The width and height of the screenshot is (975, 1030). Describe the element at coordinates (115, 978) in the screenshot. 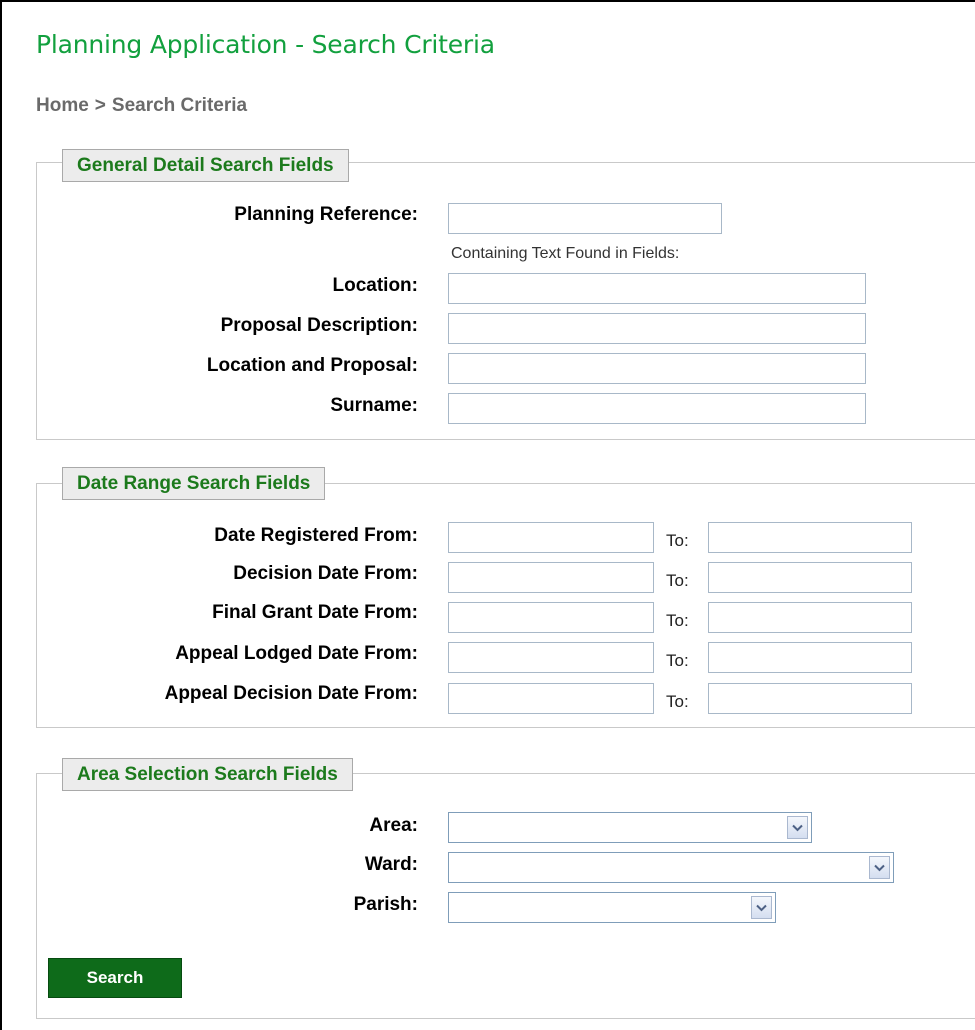

I see `search-button: Search` at that location.